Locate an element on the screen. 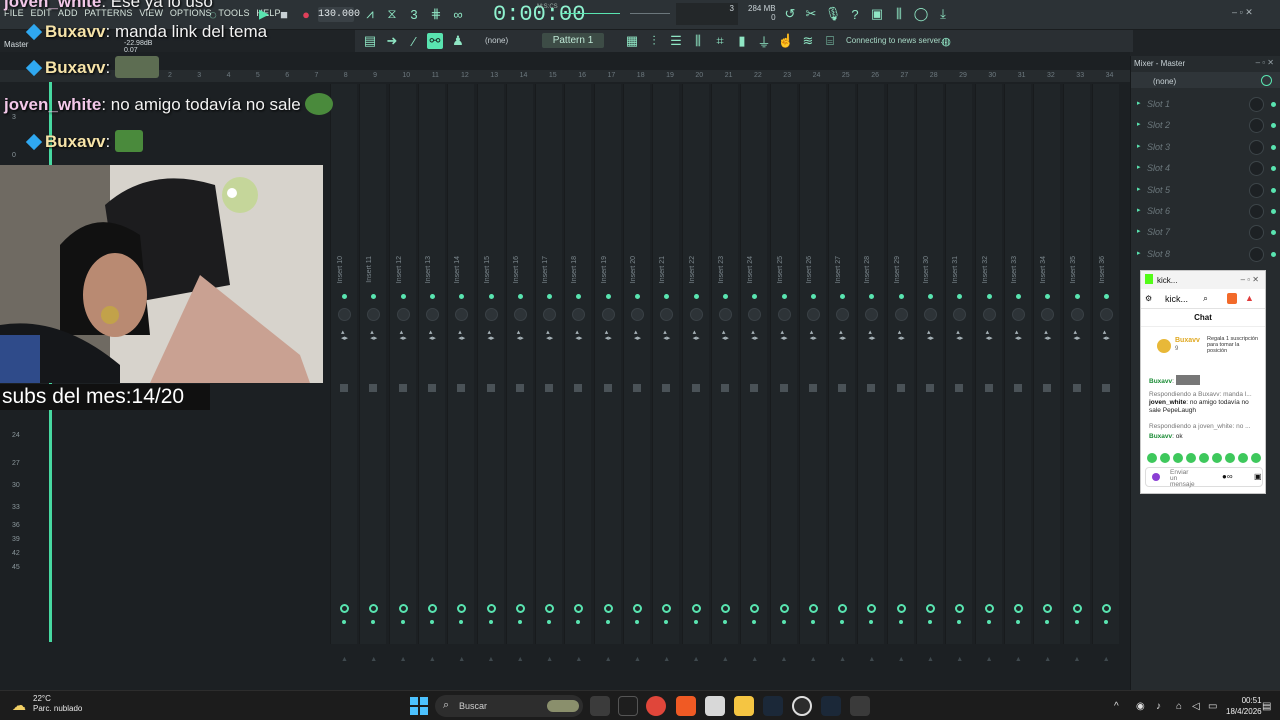  windows-start-icon is located at coordinates (419, 706).